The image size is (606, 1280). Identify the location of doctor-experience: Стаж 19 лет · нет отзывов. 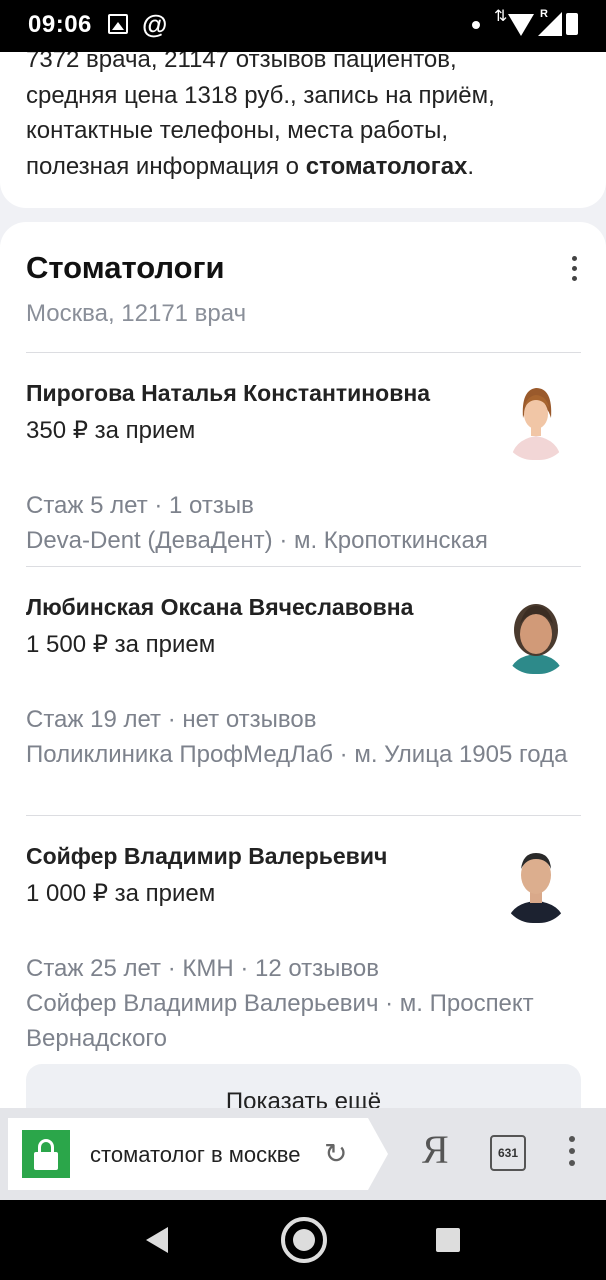
(171, 719).